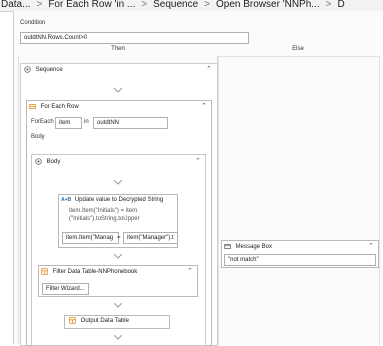  Describe the element at coordinates (53, 162) in the screenshot. I see `body-title: Body` at that location.